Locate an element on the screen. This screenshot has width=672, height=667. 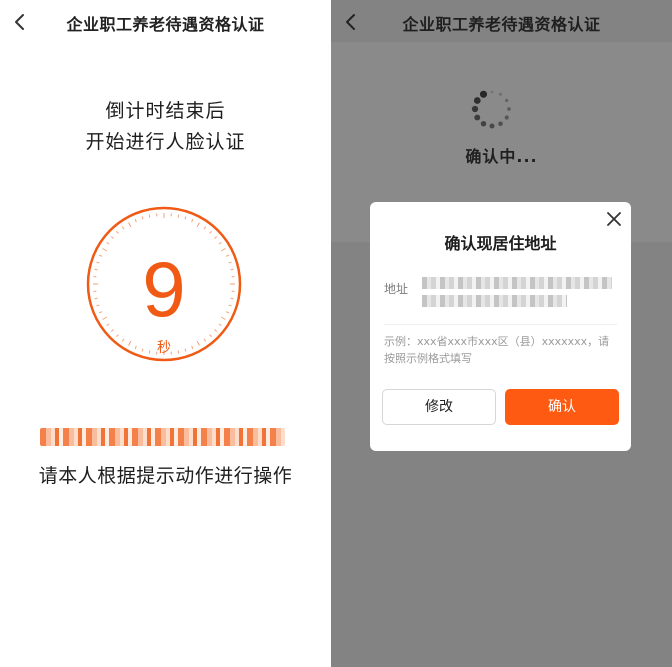
countdown-dial: 9 秒 is located at coordinates (164, 284).